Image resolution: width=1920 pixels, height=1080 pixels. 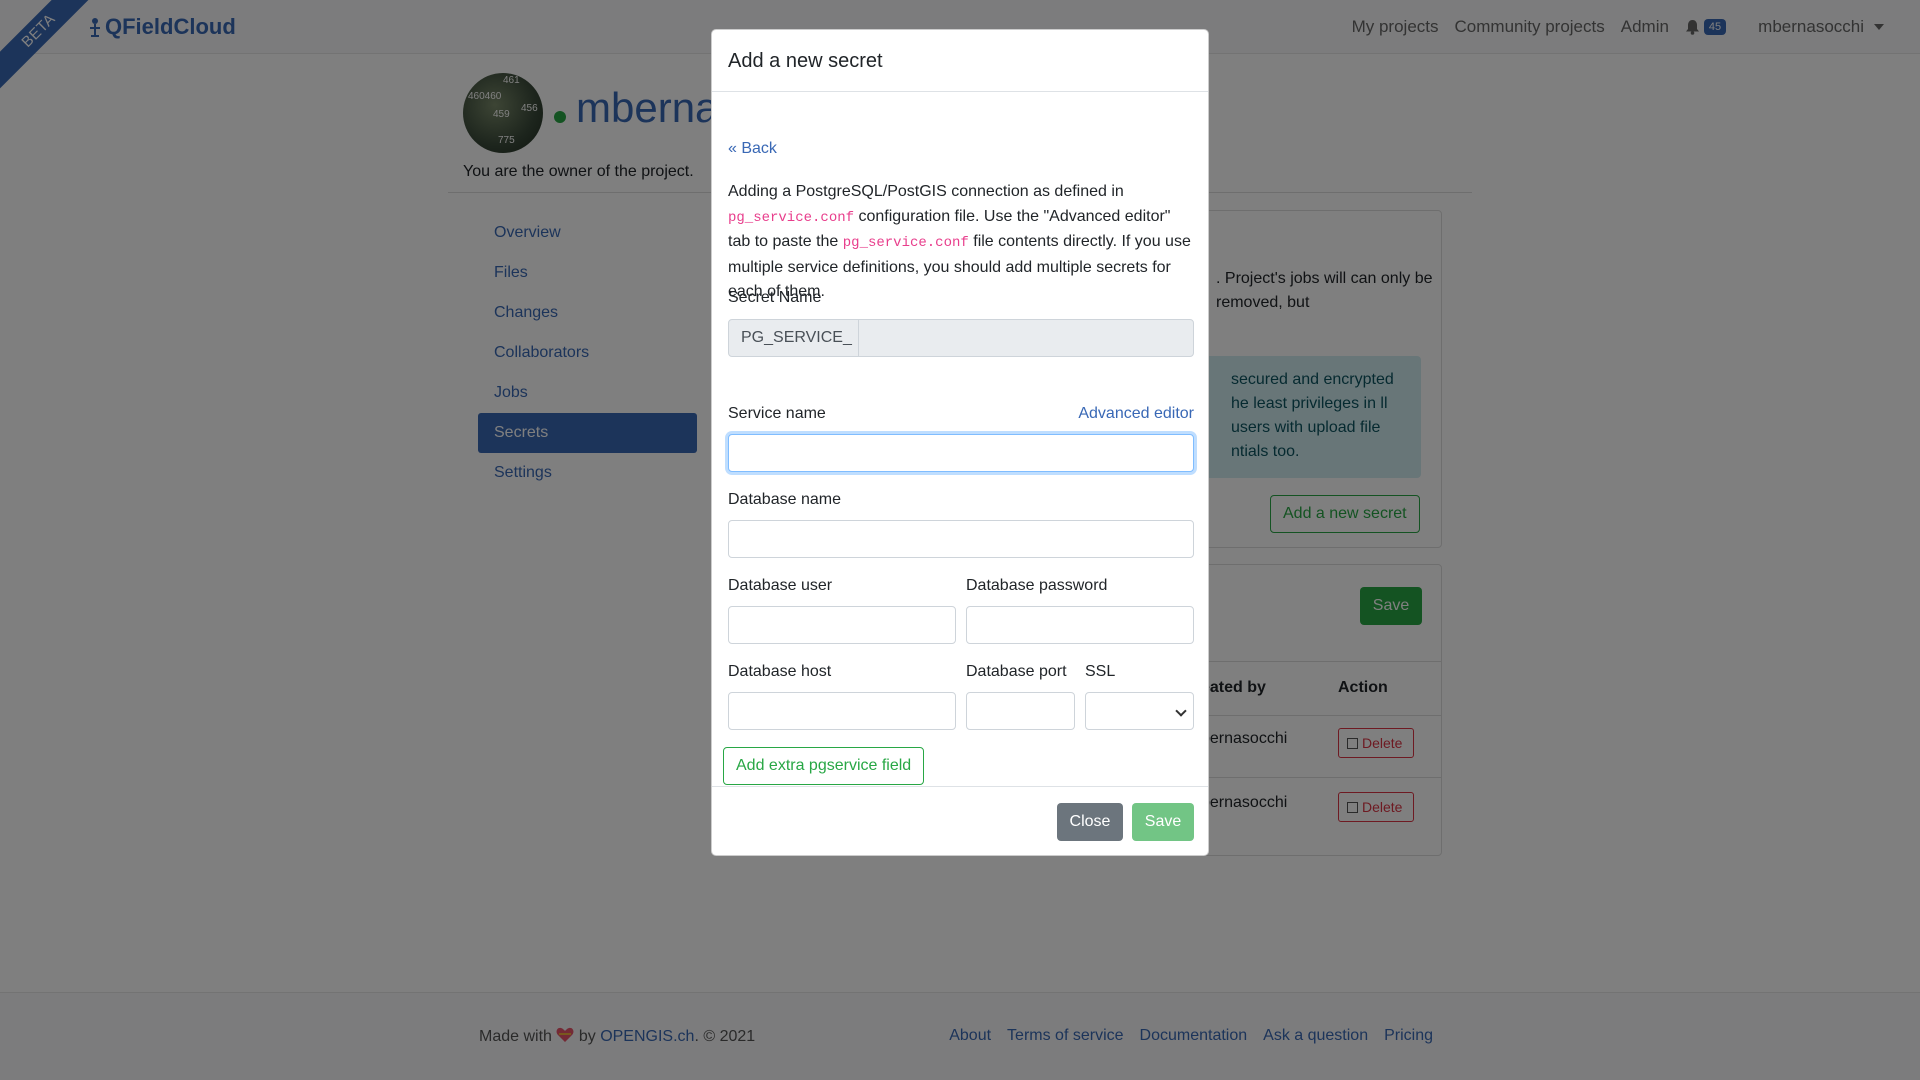 I want to click on database-name-input, so click(x=961, y=539).